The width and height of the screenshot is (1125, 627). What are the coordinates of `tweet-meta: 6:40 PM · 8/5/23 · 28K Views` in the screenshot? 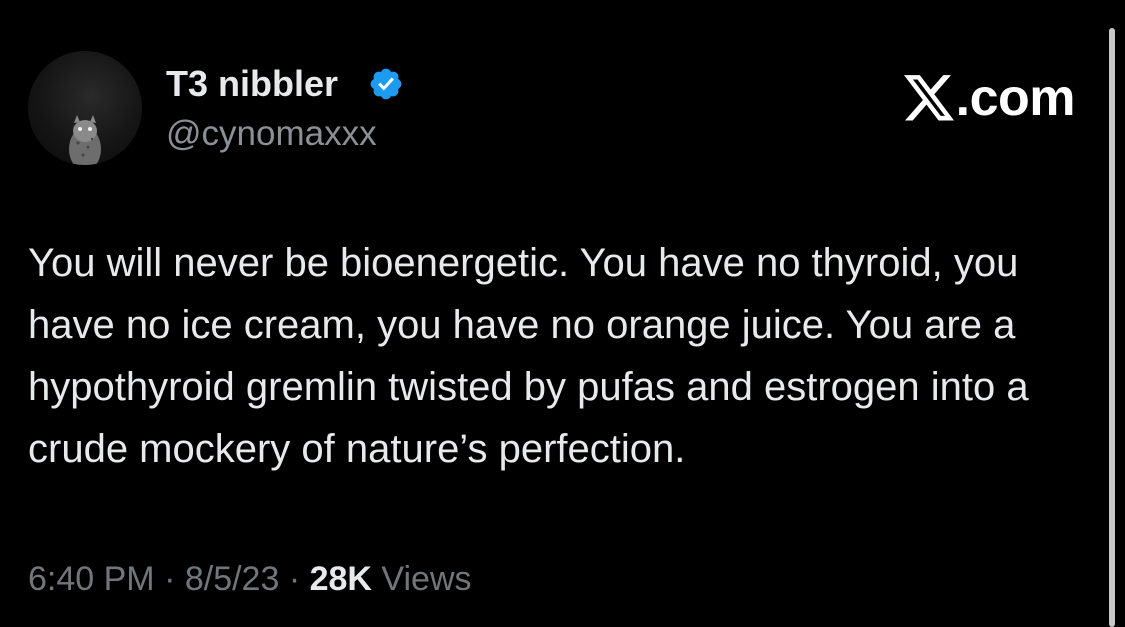 It's located at (250, 579).